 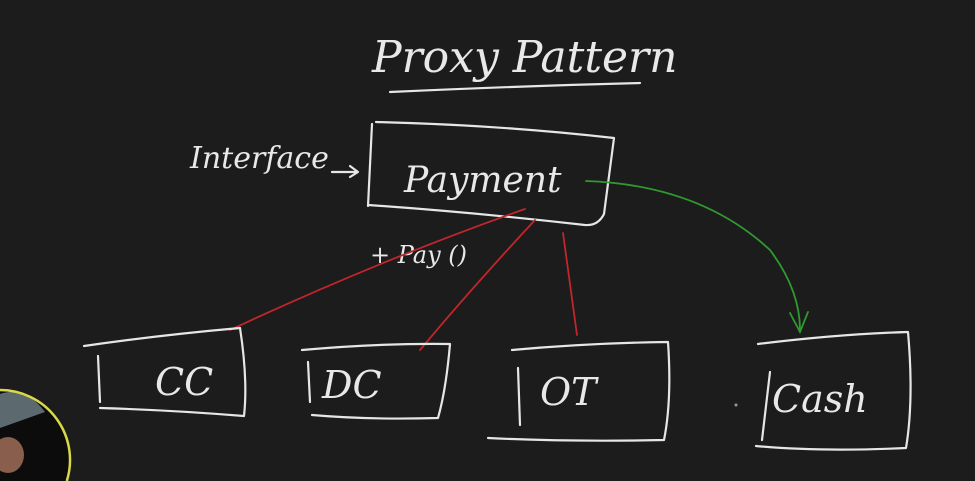 What do you see at coordinates (569, 392) in the screenshot?
I see `ot-label: OT` at bounding box center [569, 392].